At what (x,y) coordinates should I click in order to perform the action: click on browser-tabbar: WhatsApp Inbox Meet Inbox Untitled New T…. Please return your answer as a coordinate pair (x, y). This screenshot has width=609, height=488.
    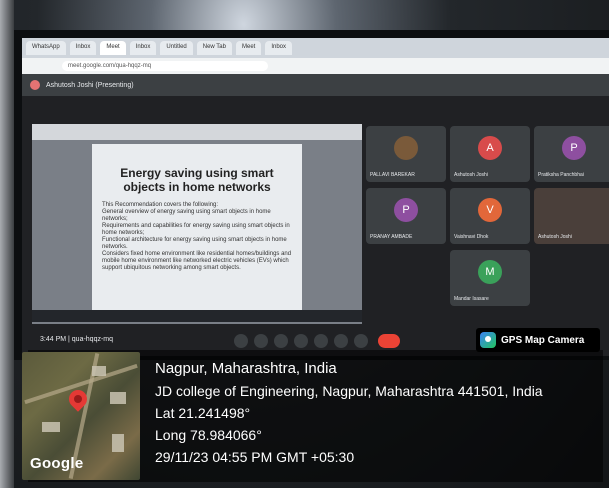
    Looking at the image, I should click on (315, 48).